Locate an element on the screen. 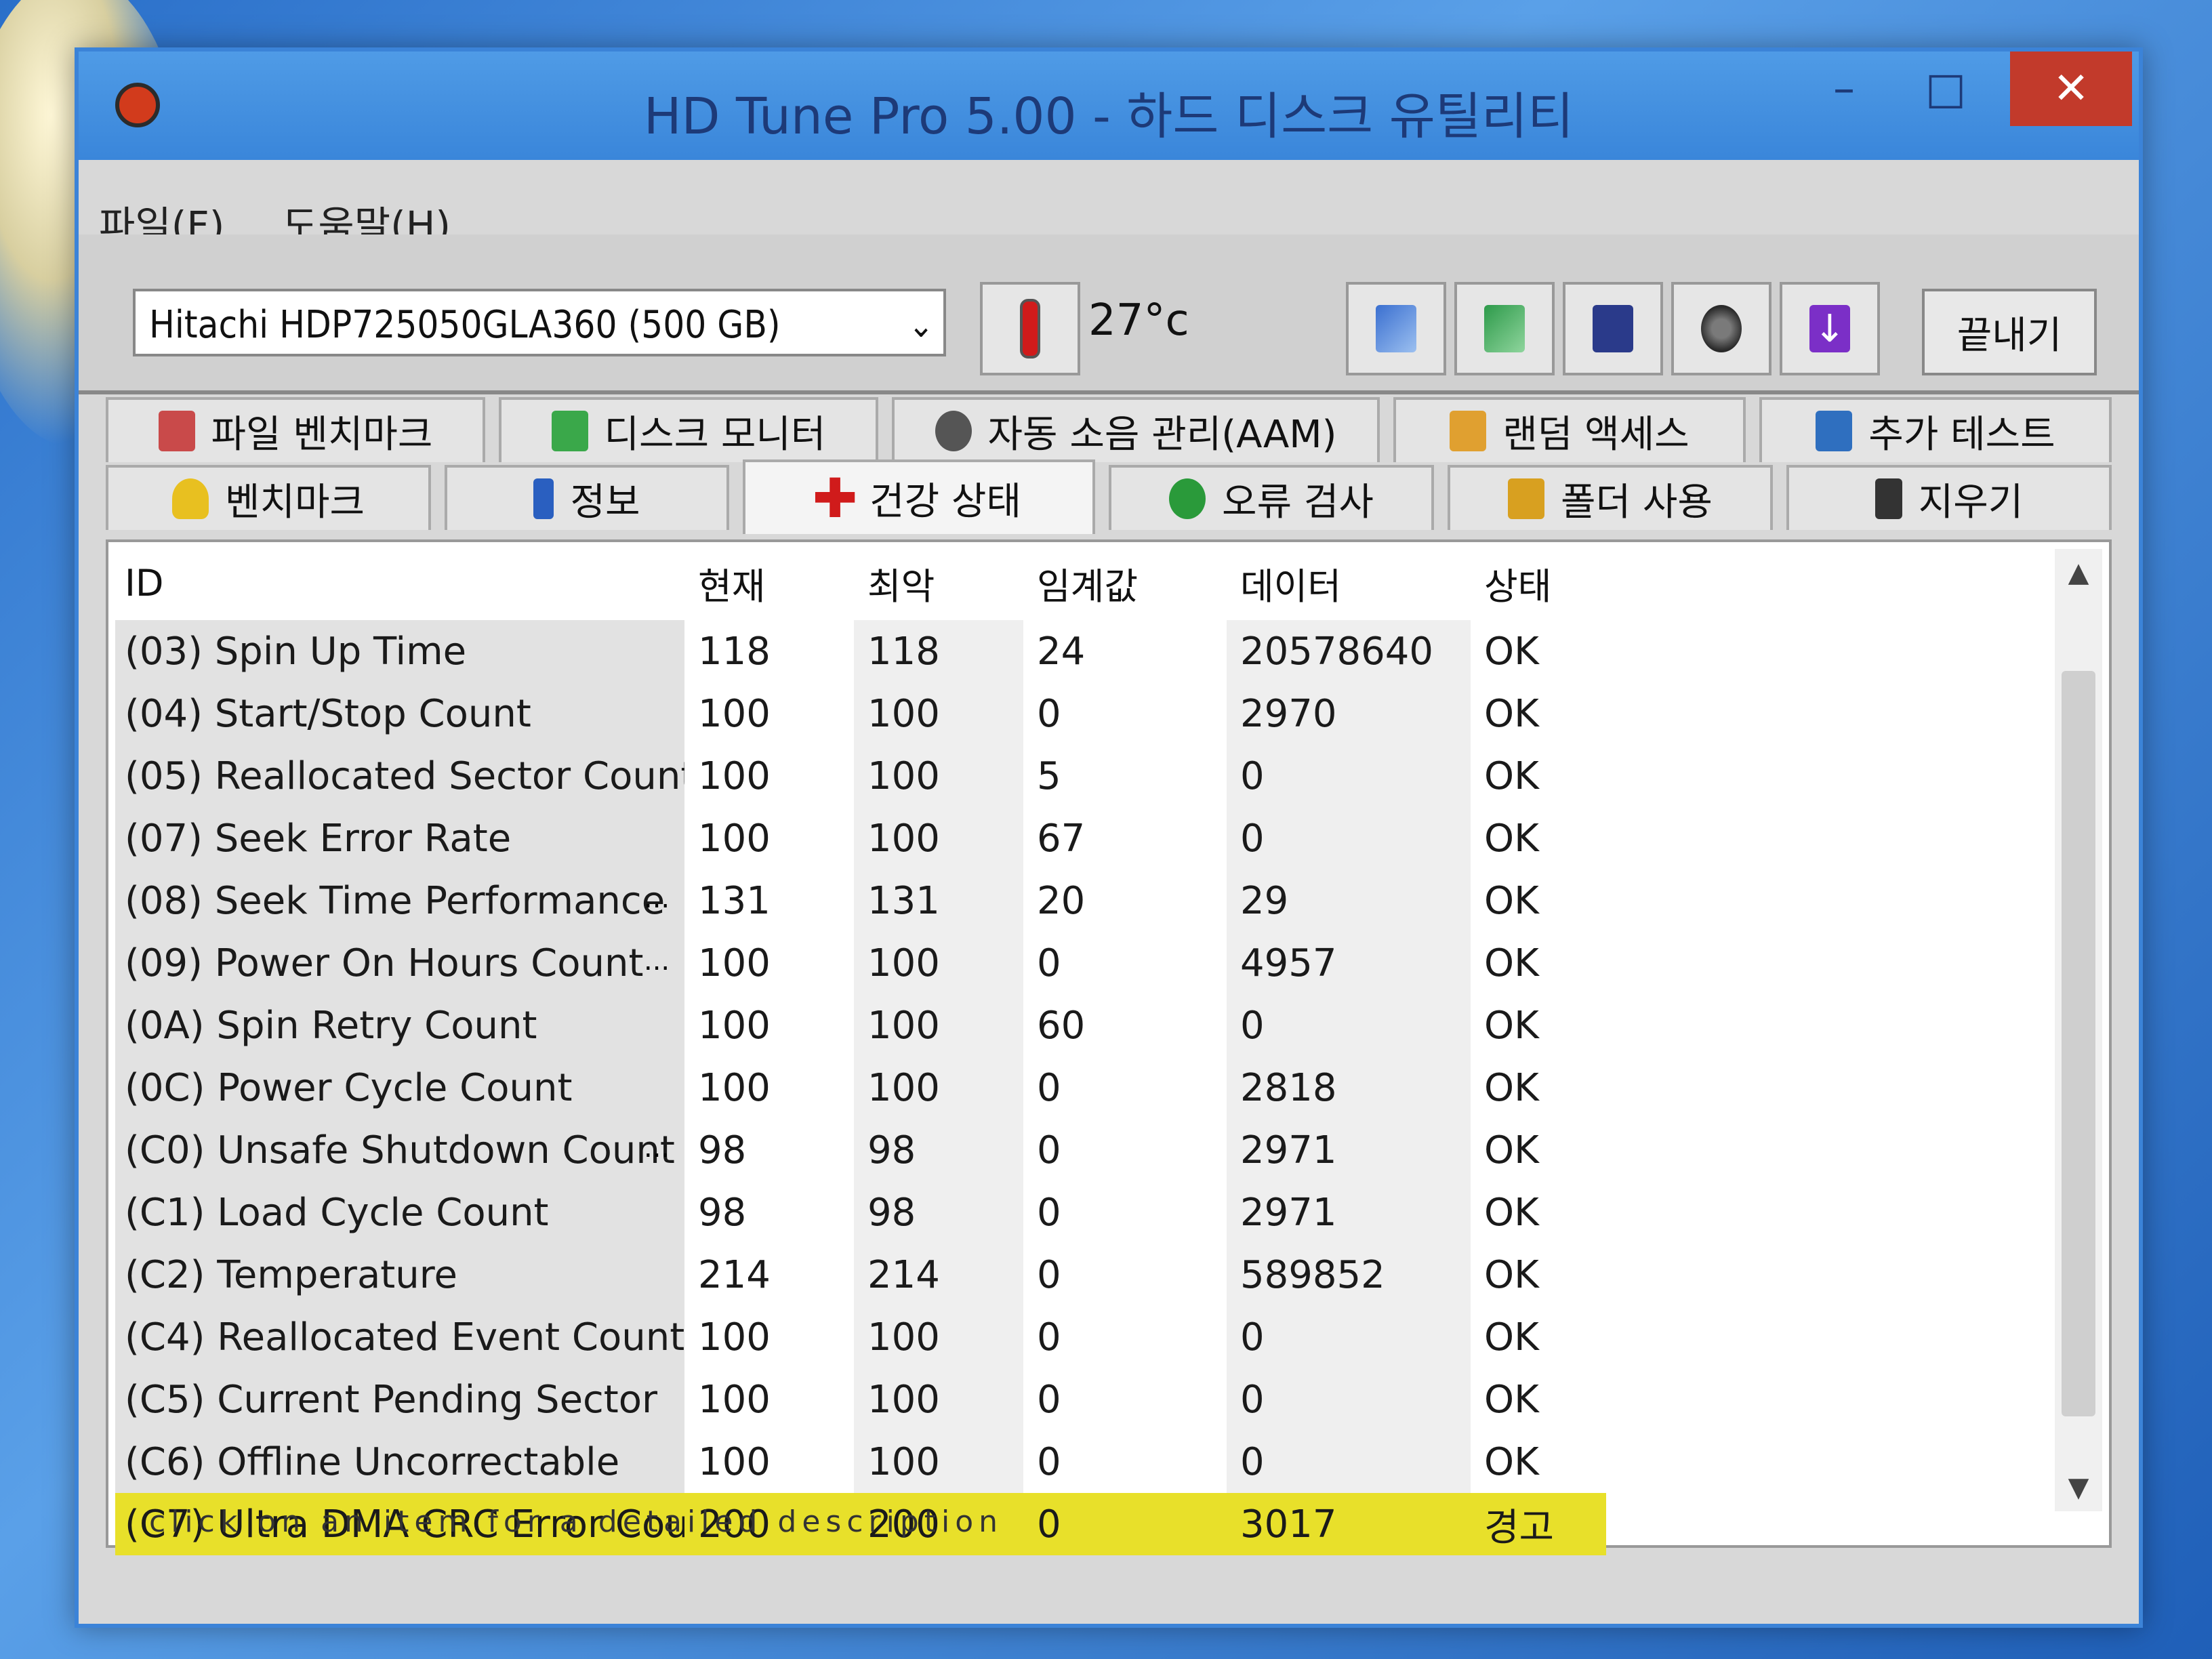 This screenshot has width=2212, height=1659. drive-name: Hitachi HDP725050GLA360 (500 GB) is located at coordinates (465, 325).